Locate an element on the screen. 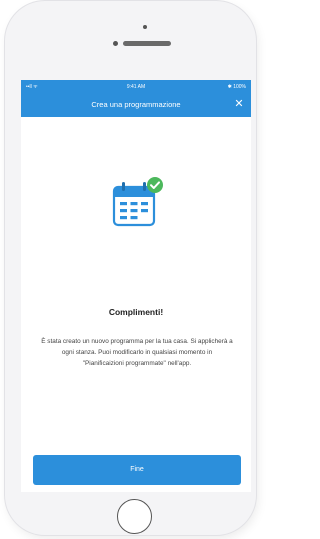 This screenshot has height=539, width=320. nav-bar: Crea una programmazione ✕ is located at coordinates (136, 105).